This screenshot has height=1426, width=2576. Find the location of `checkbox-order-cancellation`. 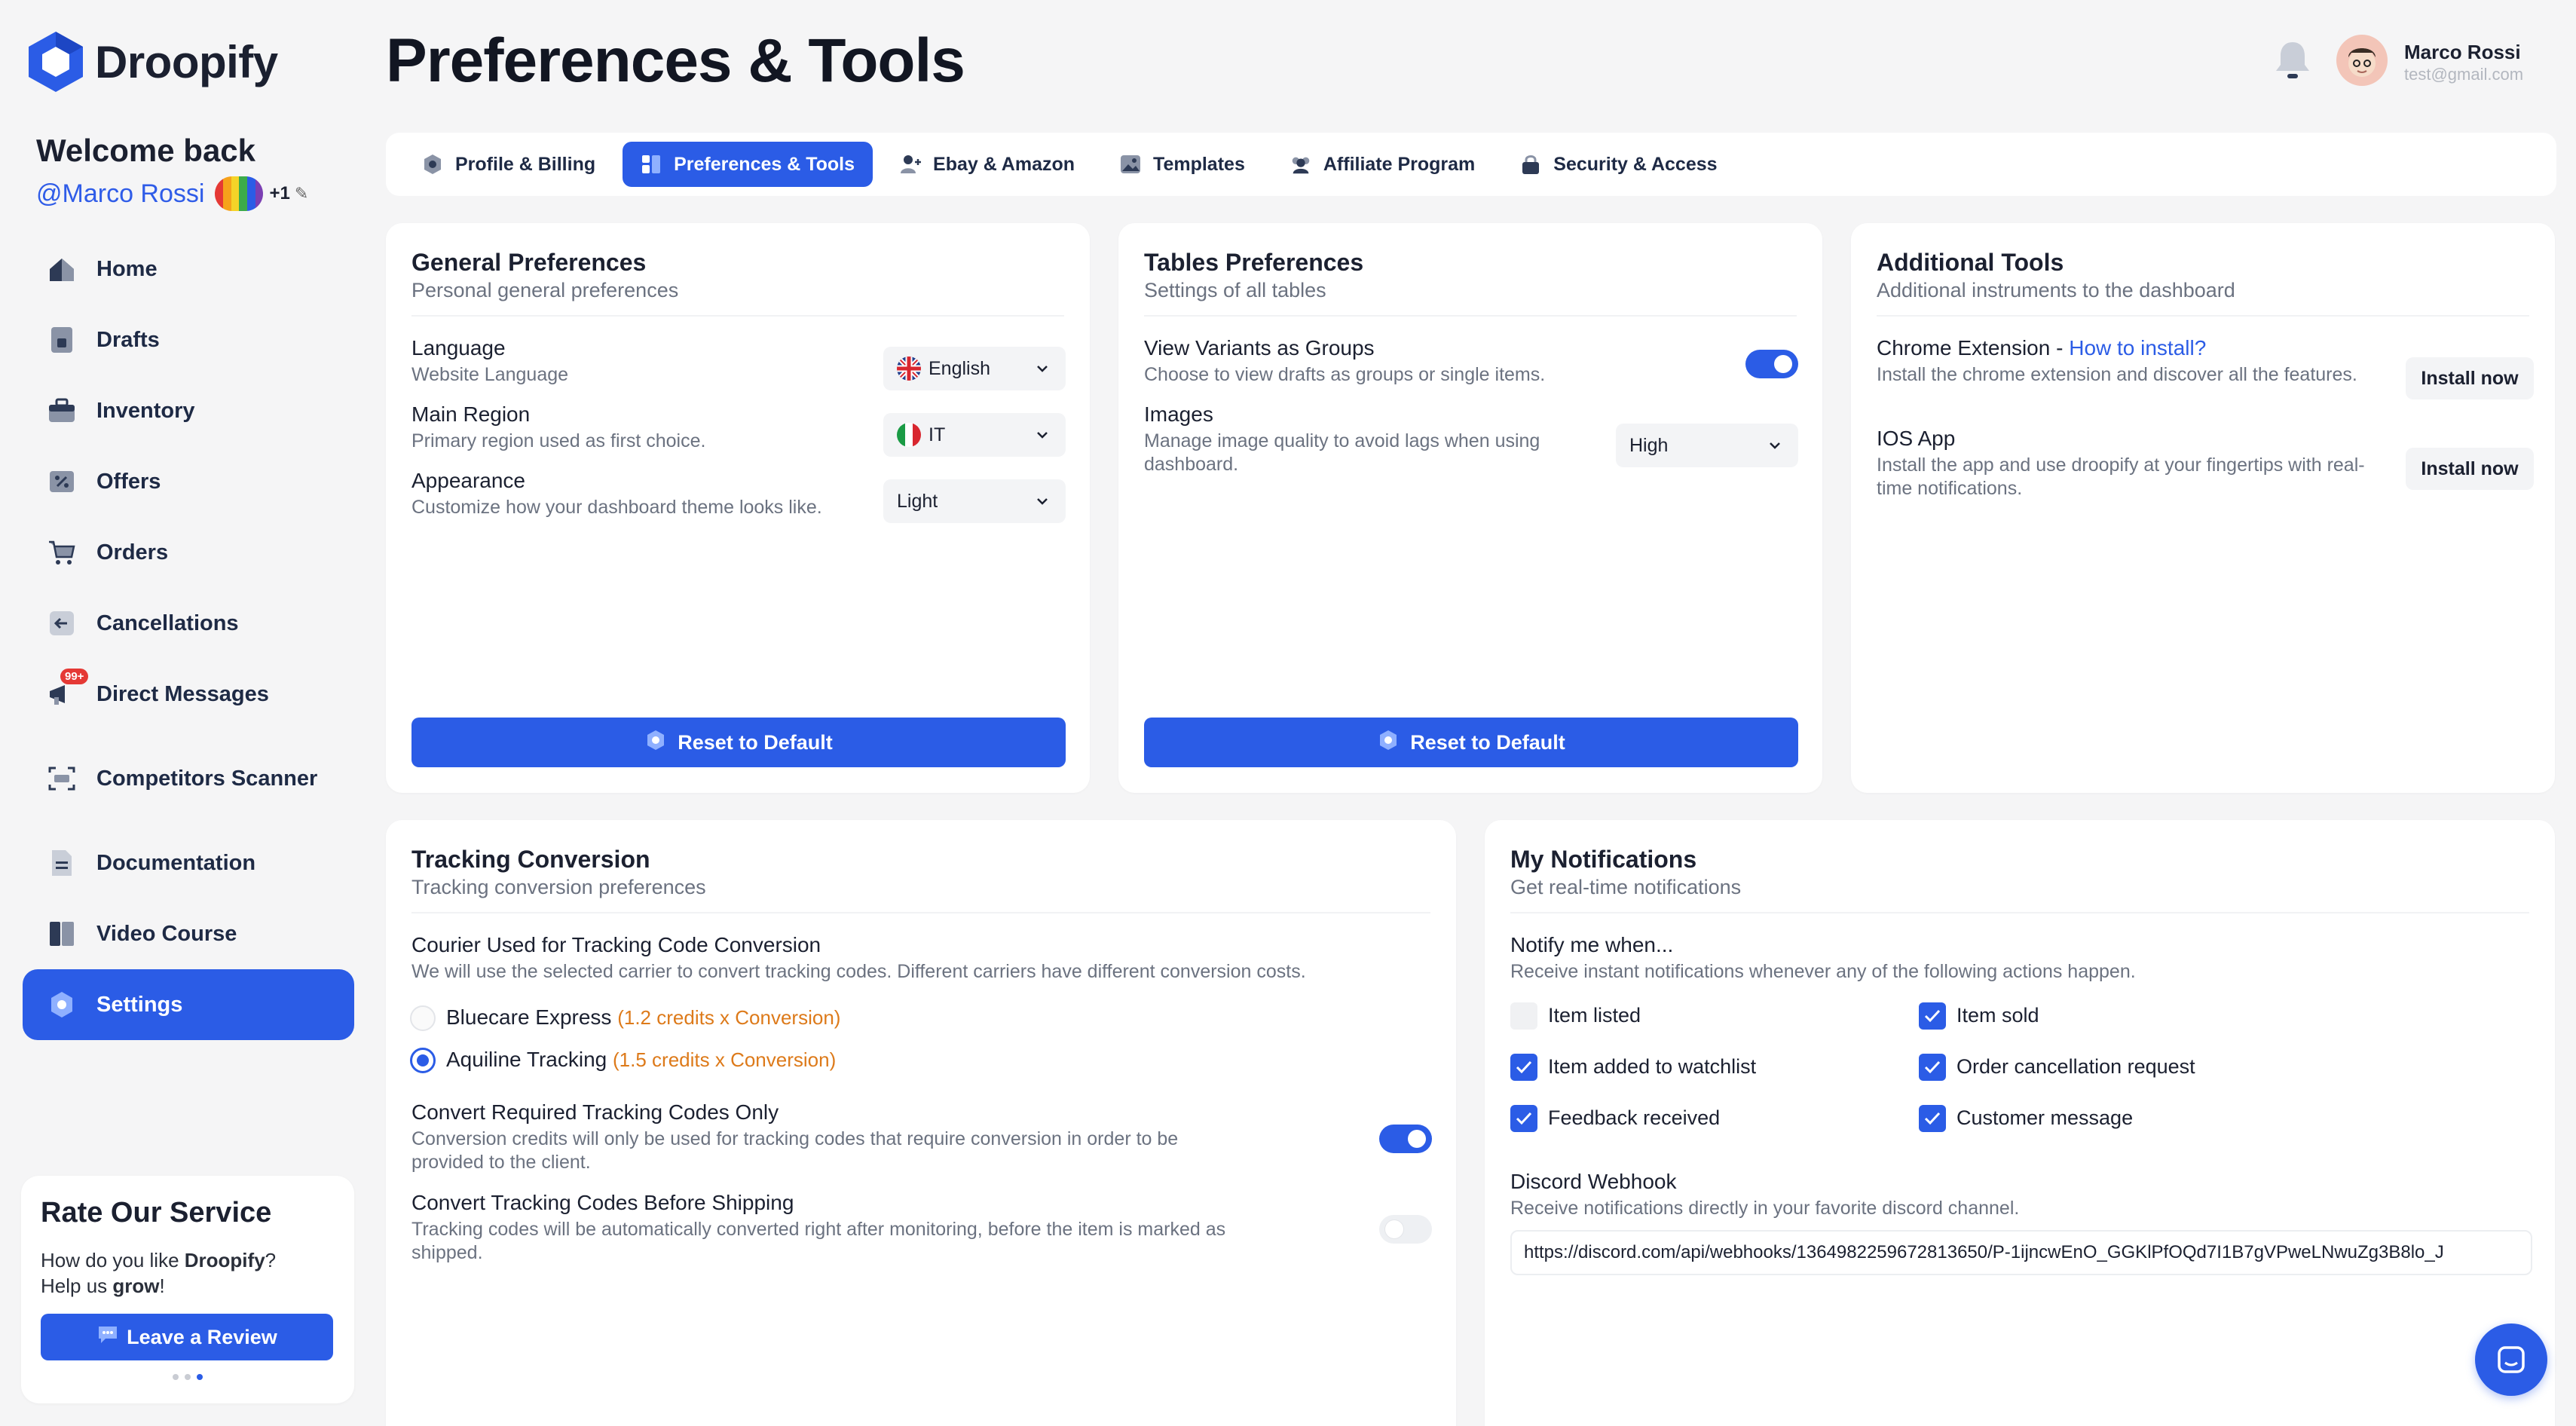

checkbox-order-cancellation is located at coordinates (1932, 1067).